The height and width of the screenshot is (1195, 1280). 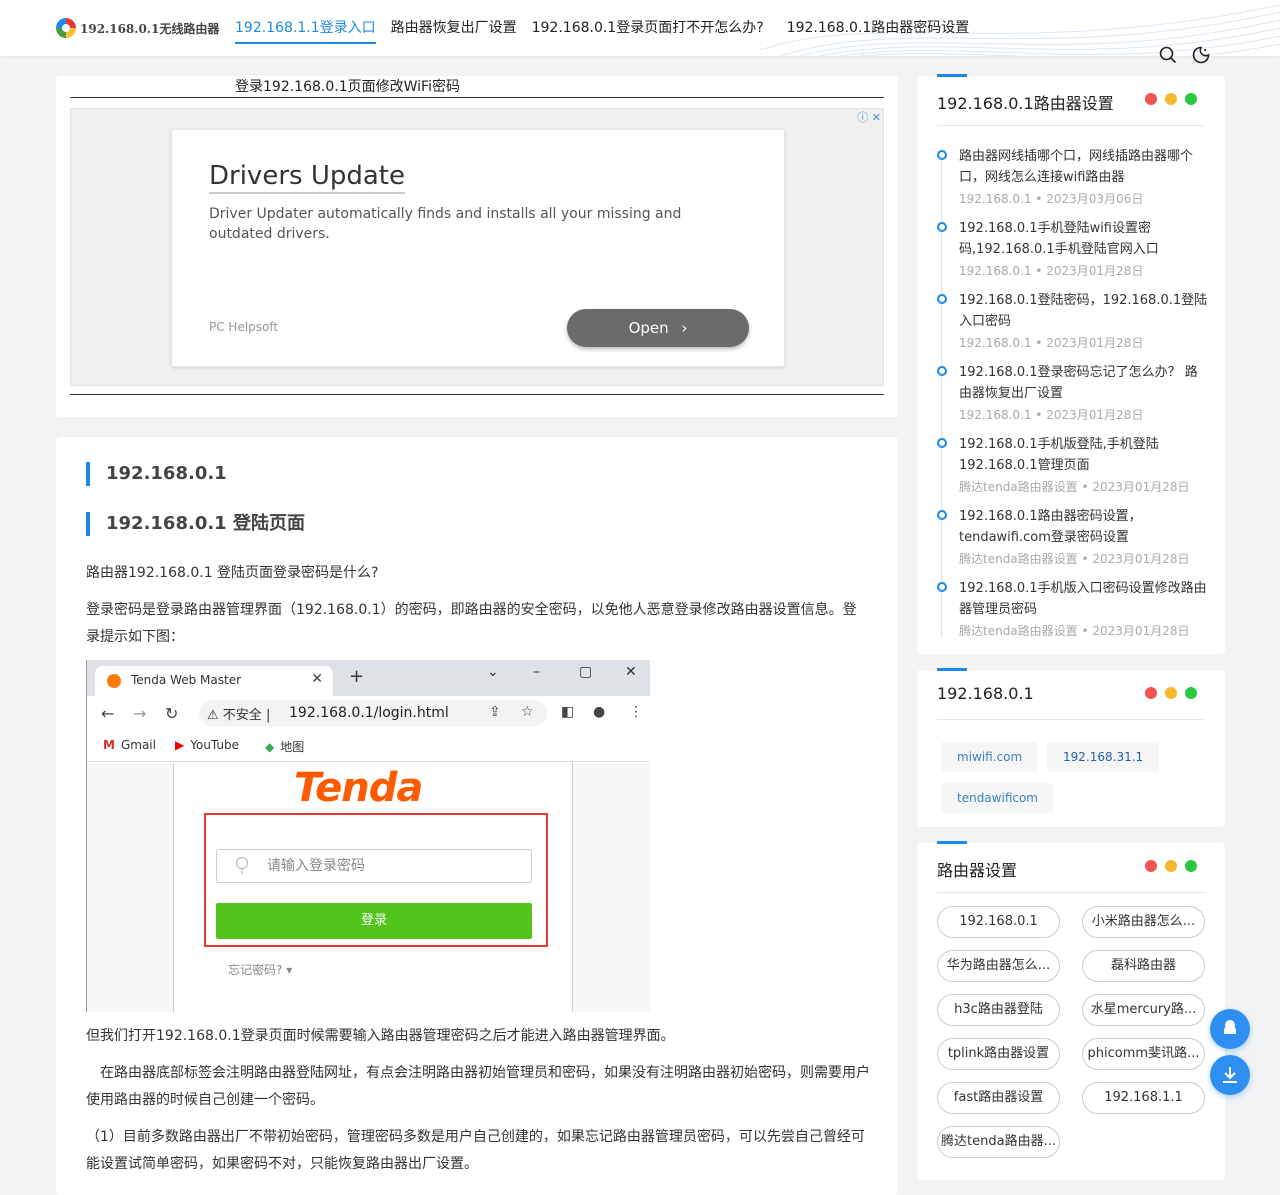 What do you see at coordinates (493, 672) in the screenshot?
I see `chevron-down-icon: ⌄` at bounding box center [493, 672].